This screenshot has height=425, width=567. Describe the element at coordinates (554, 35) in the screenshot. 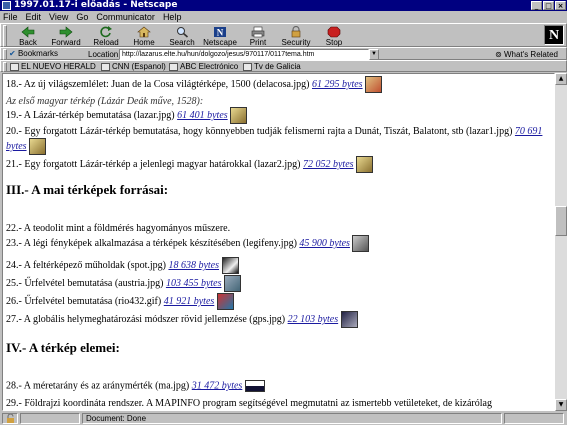

I see `netscape-logo: N` at that location.